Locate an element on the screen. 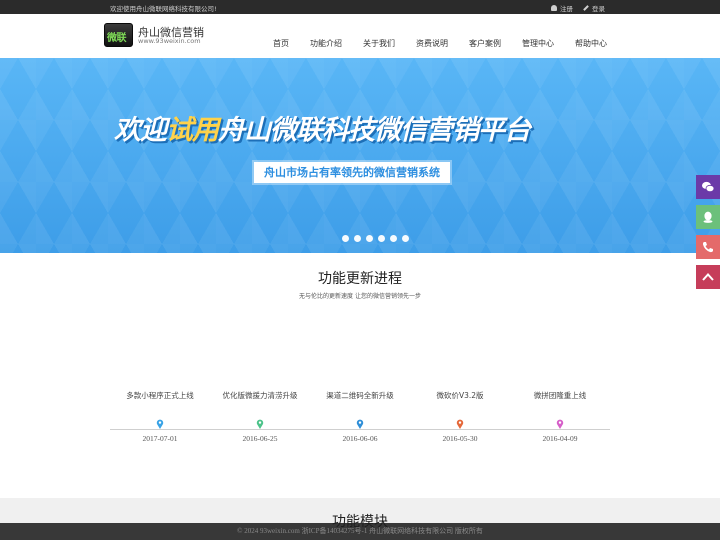  welcome-text: 欢迎使用舟山微联网络科技有限公司! is located at coordinates (163, 9).